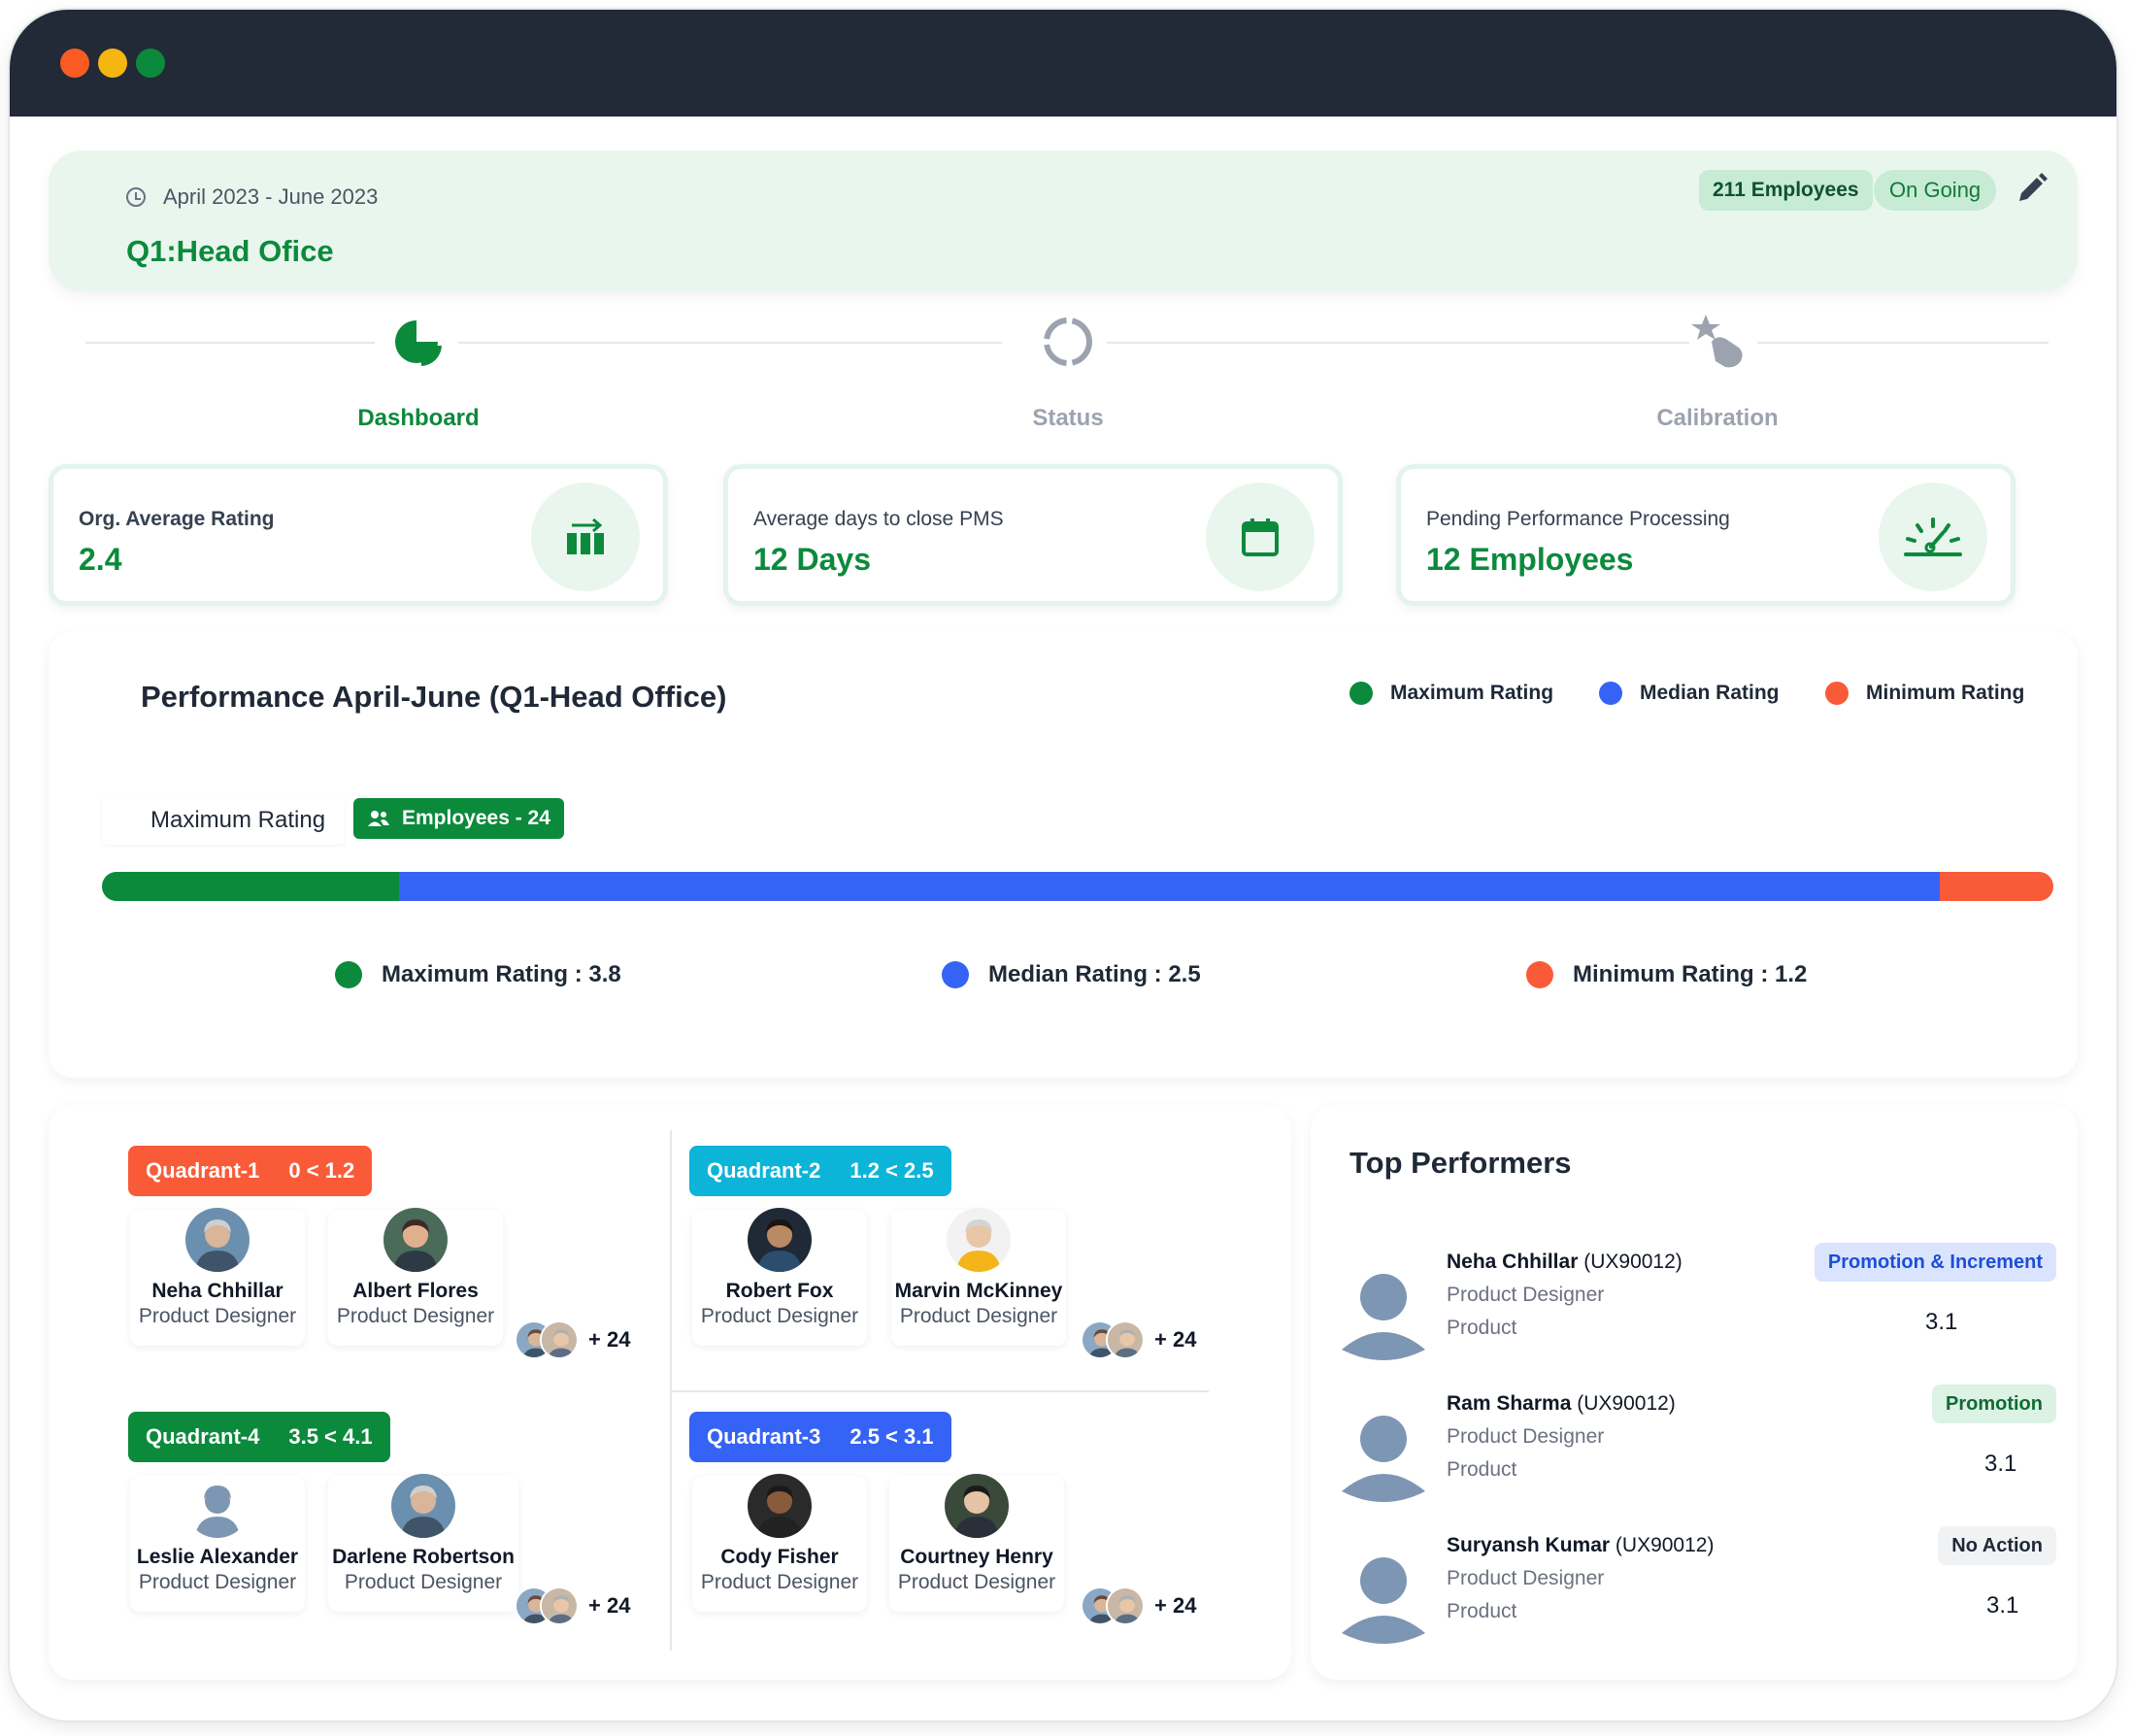  What do you see at coordinates (1383, 1459) in the screenshot?
I see `avatar-placeholder-icon` at bounding box center [1383, 1459].